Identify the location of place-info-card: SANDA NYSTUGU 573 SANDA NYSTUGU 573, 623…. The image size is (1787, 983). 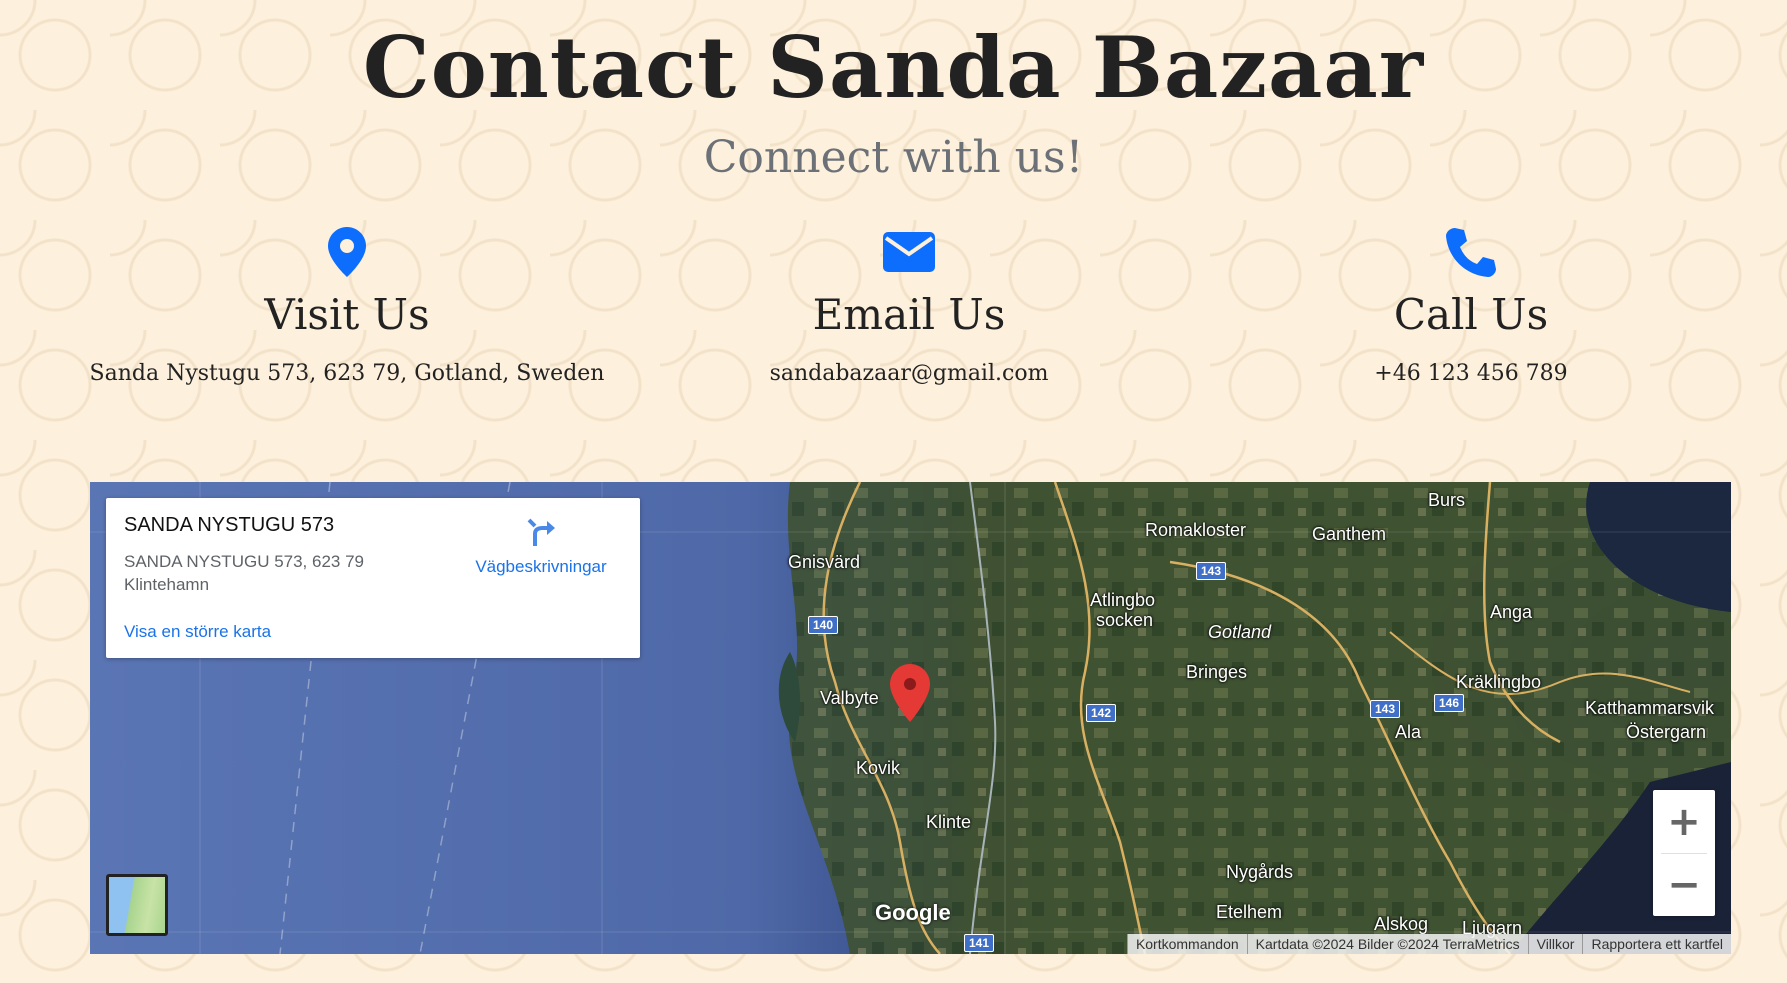
(373, 578).